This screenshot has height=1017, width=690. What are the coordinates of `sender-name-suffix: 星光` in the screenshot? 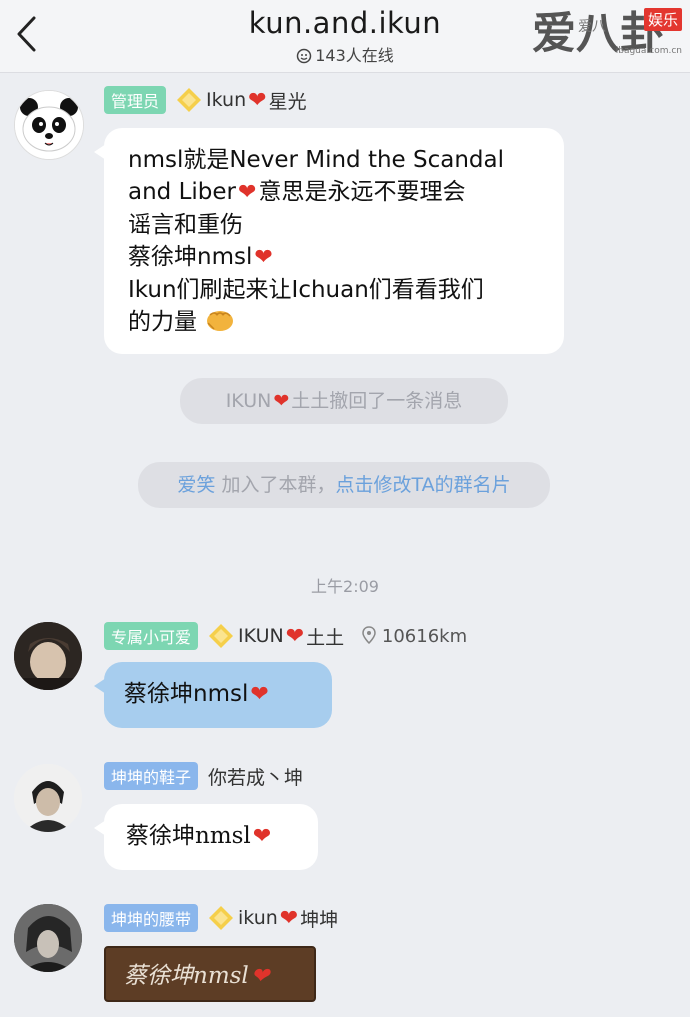 It's located at (288, 100).